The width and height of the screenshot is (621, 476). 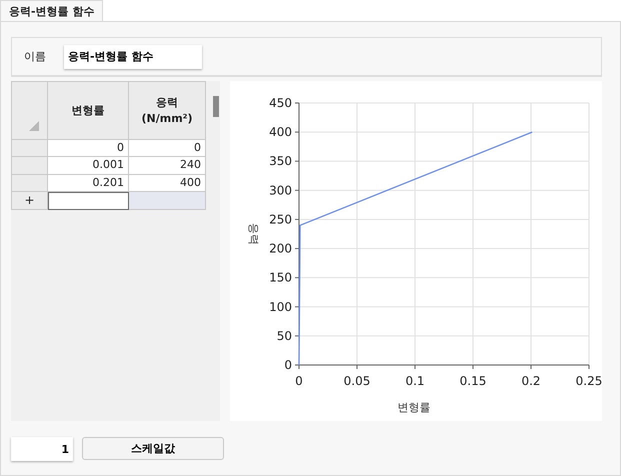 What do you see at coordinates (288, 365) in the screenshot?
I see `y-tick-label: 0` at bounding box center [288, 365].